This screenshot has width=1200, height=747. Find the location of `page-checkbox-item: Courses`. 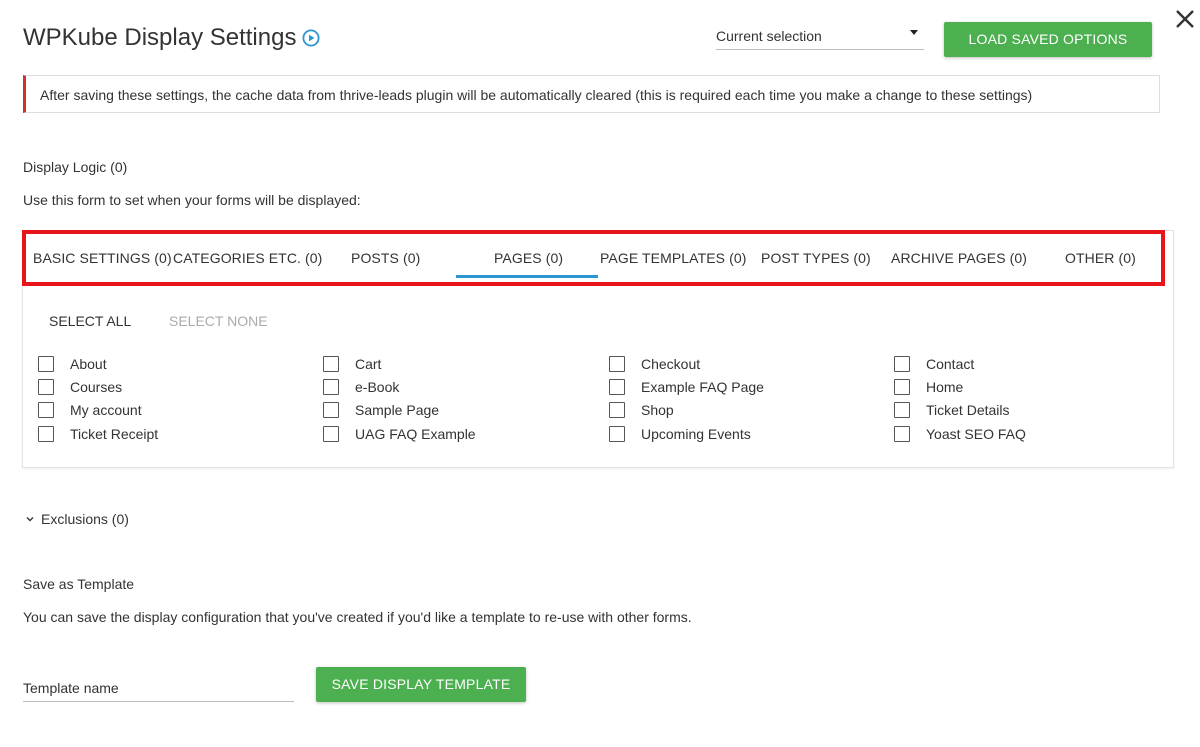

page-checkbox-item: Courses is located at coordinates (80, 387).